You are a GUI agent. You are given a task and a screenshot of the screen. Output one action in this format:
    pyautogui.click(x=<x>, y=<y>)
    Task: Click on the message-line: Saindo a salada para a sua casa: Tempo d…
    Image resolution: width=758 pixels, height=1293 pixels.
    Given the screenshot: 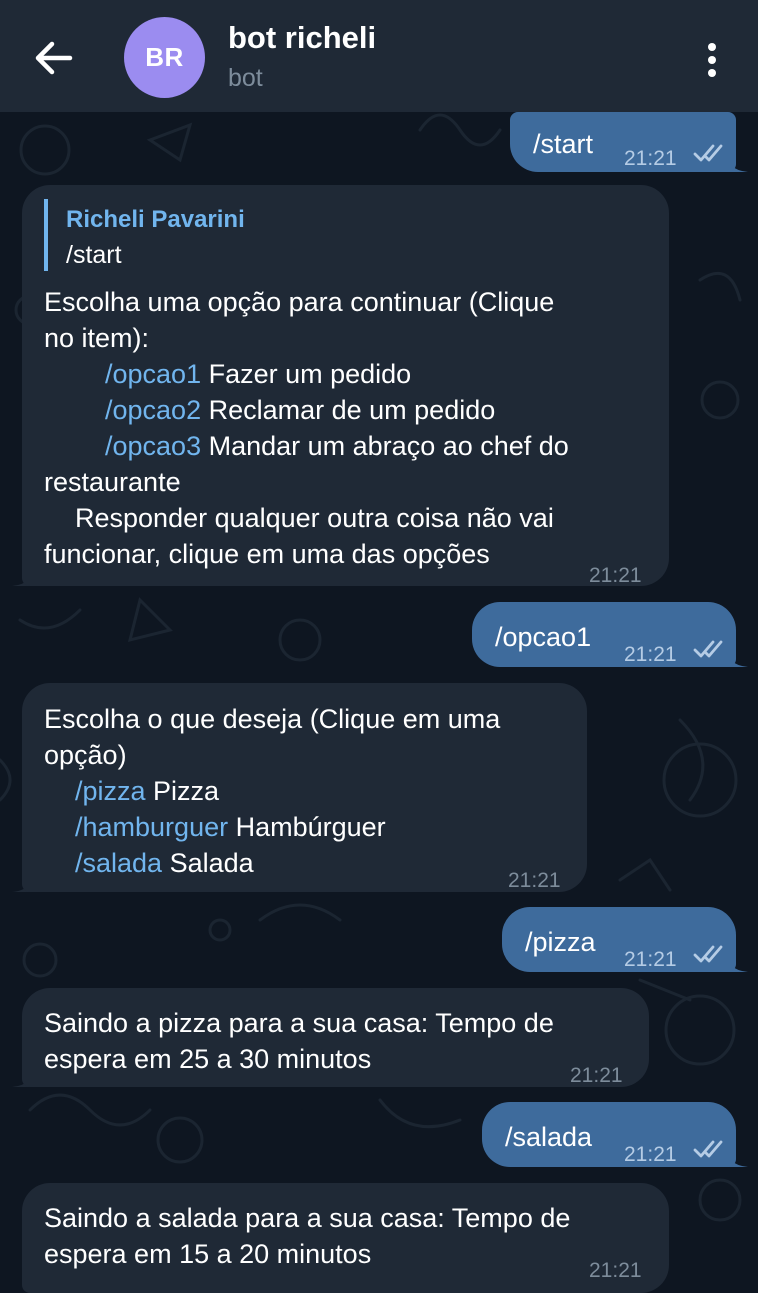 What is the action you would take?
    pyautogui.click(x=307, y=1218)
    